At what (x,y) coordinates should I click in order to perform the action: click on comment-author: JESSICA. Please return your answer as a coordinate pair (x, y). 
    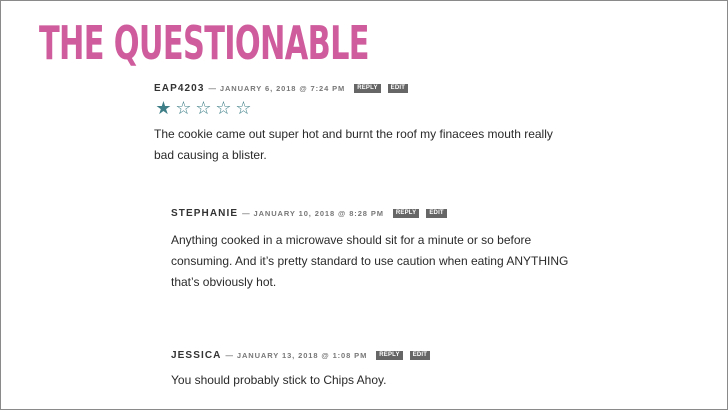
    Looking at the image, I should click on (196, 355).